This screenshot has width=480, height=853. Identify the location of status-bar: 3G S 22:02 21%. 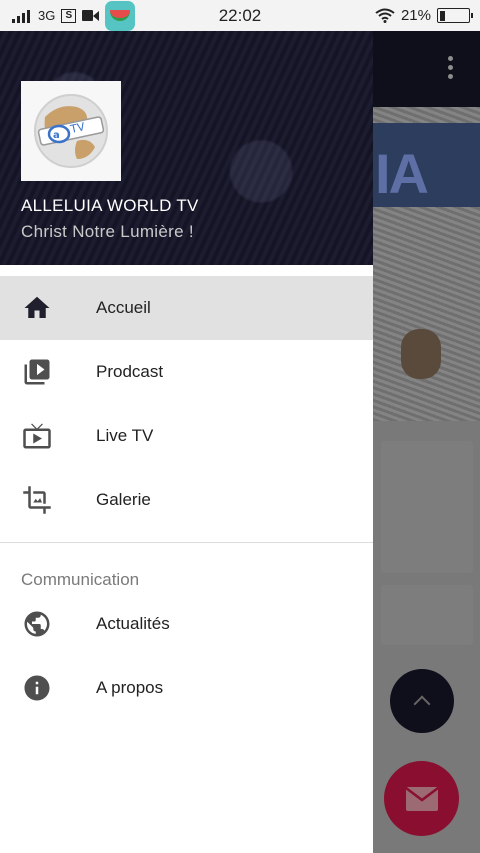
(240, 15).